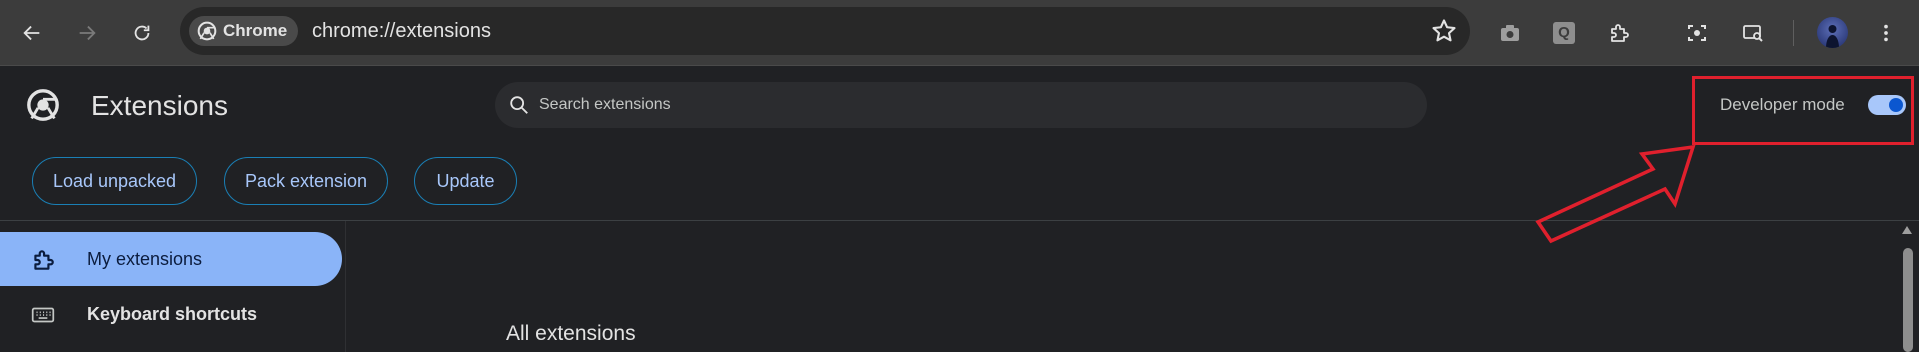 This screenshot has height=352, width=1919. Describe the element at coordinates (1907, 230) in the screenshot. I see `scroll-up-arrow-icon` at that location.